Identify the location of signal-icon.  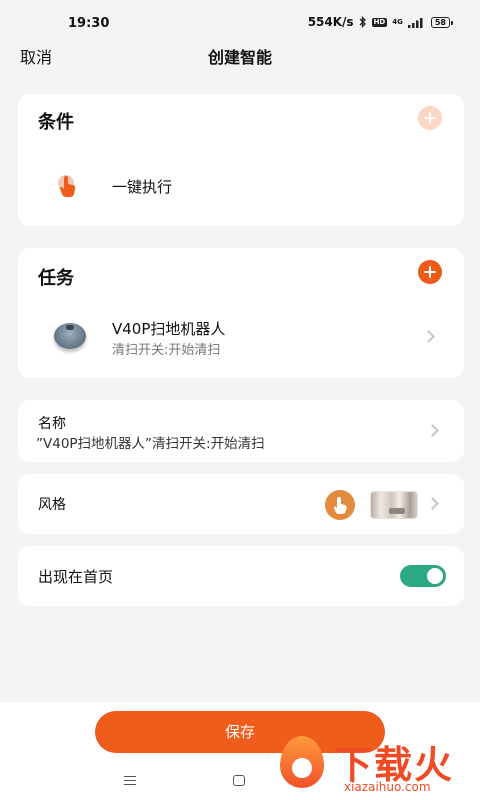
(415, 22).